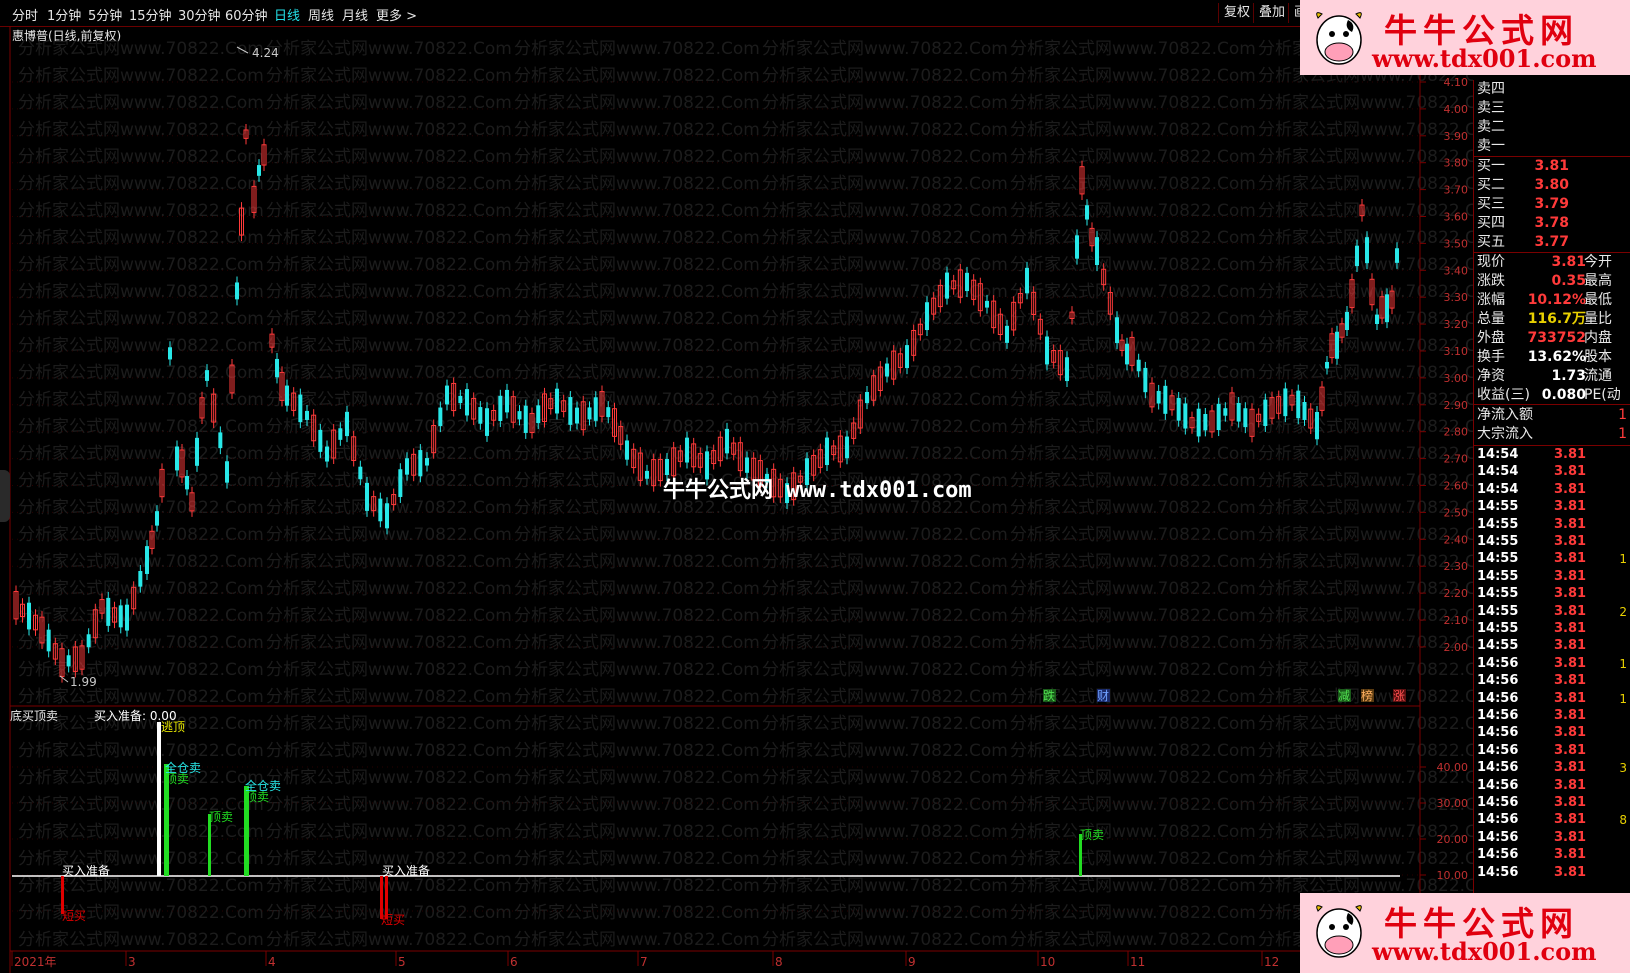 The width and height of the screenshot is (1630, 973). Describe the element at coordinates (246, 14) in the screenshot. I see `period-60min: 60分钟` at that location.